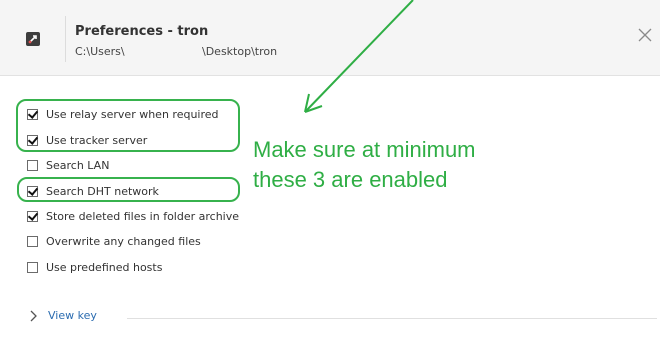  I want to click on option-search-lan: Search LAN, so click(68, 165).